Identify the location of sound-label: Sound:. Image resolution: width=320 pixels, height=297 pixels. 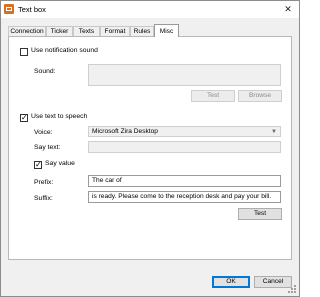
(45, 71).